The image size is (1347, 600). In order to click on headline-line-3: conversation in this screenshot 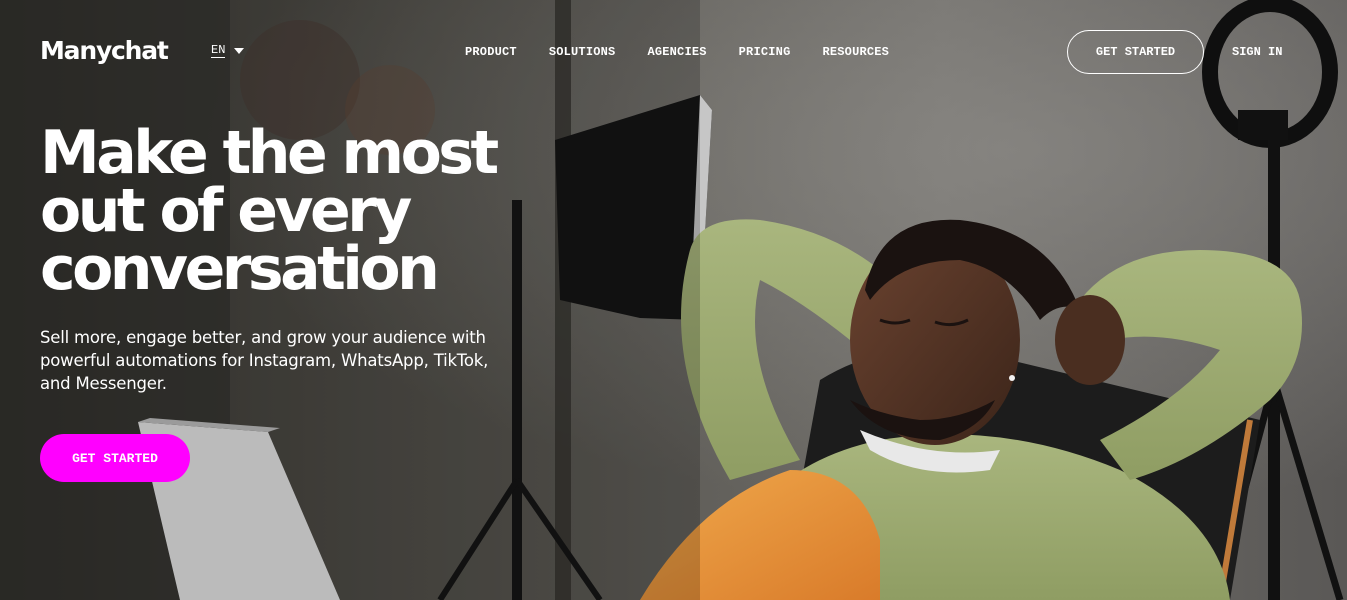, I will do `click(240, 269)`.